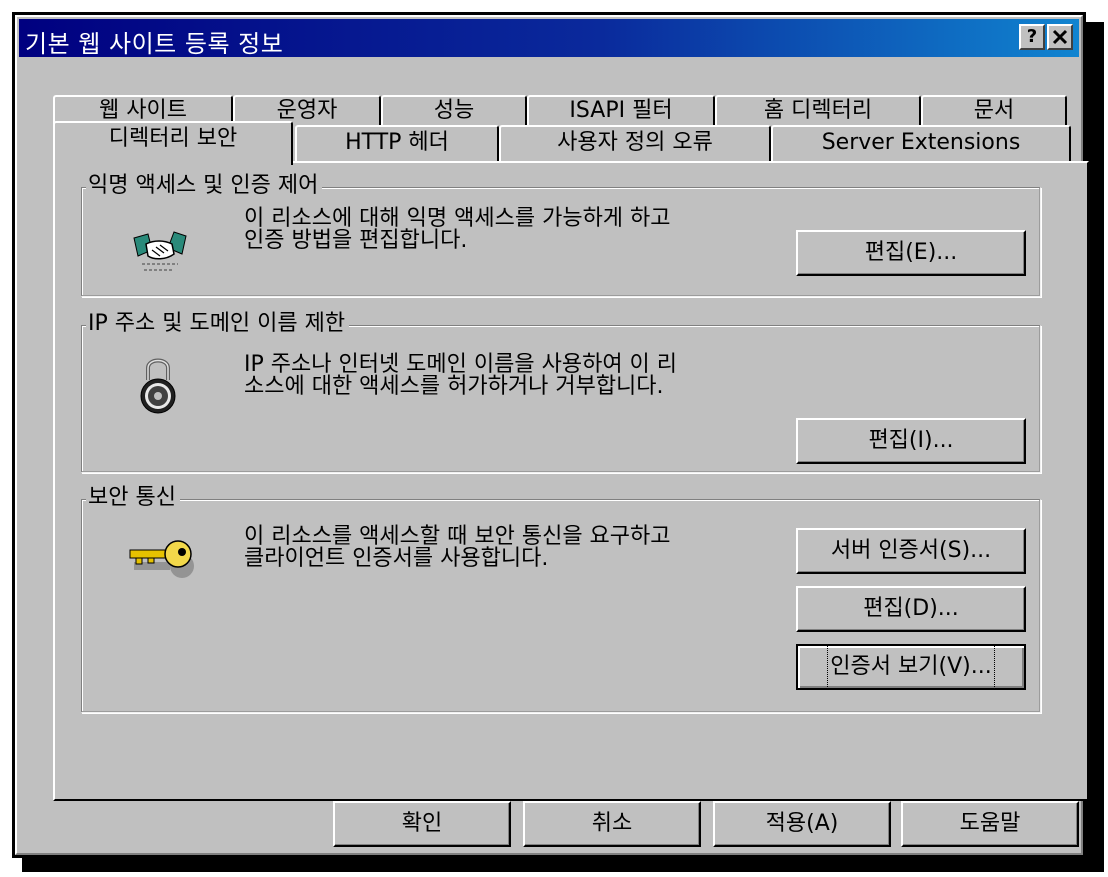 This screenshot has width=1108, height=877. What do you see at coordinates (218, 324) in the screenshot?
I see `group-title-ip: IP 주소 및 도메인 이름 제한` at bounding box center [218, 324].